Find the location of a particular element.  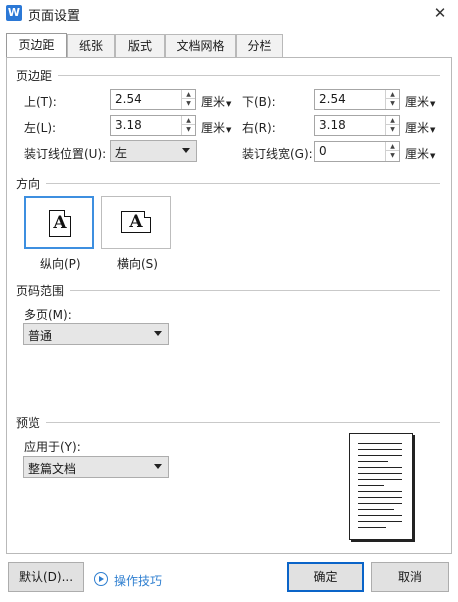

bottom-margin-label: 下(B): is located at coordinates (259, 102).